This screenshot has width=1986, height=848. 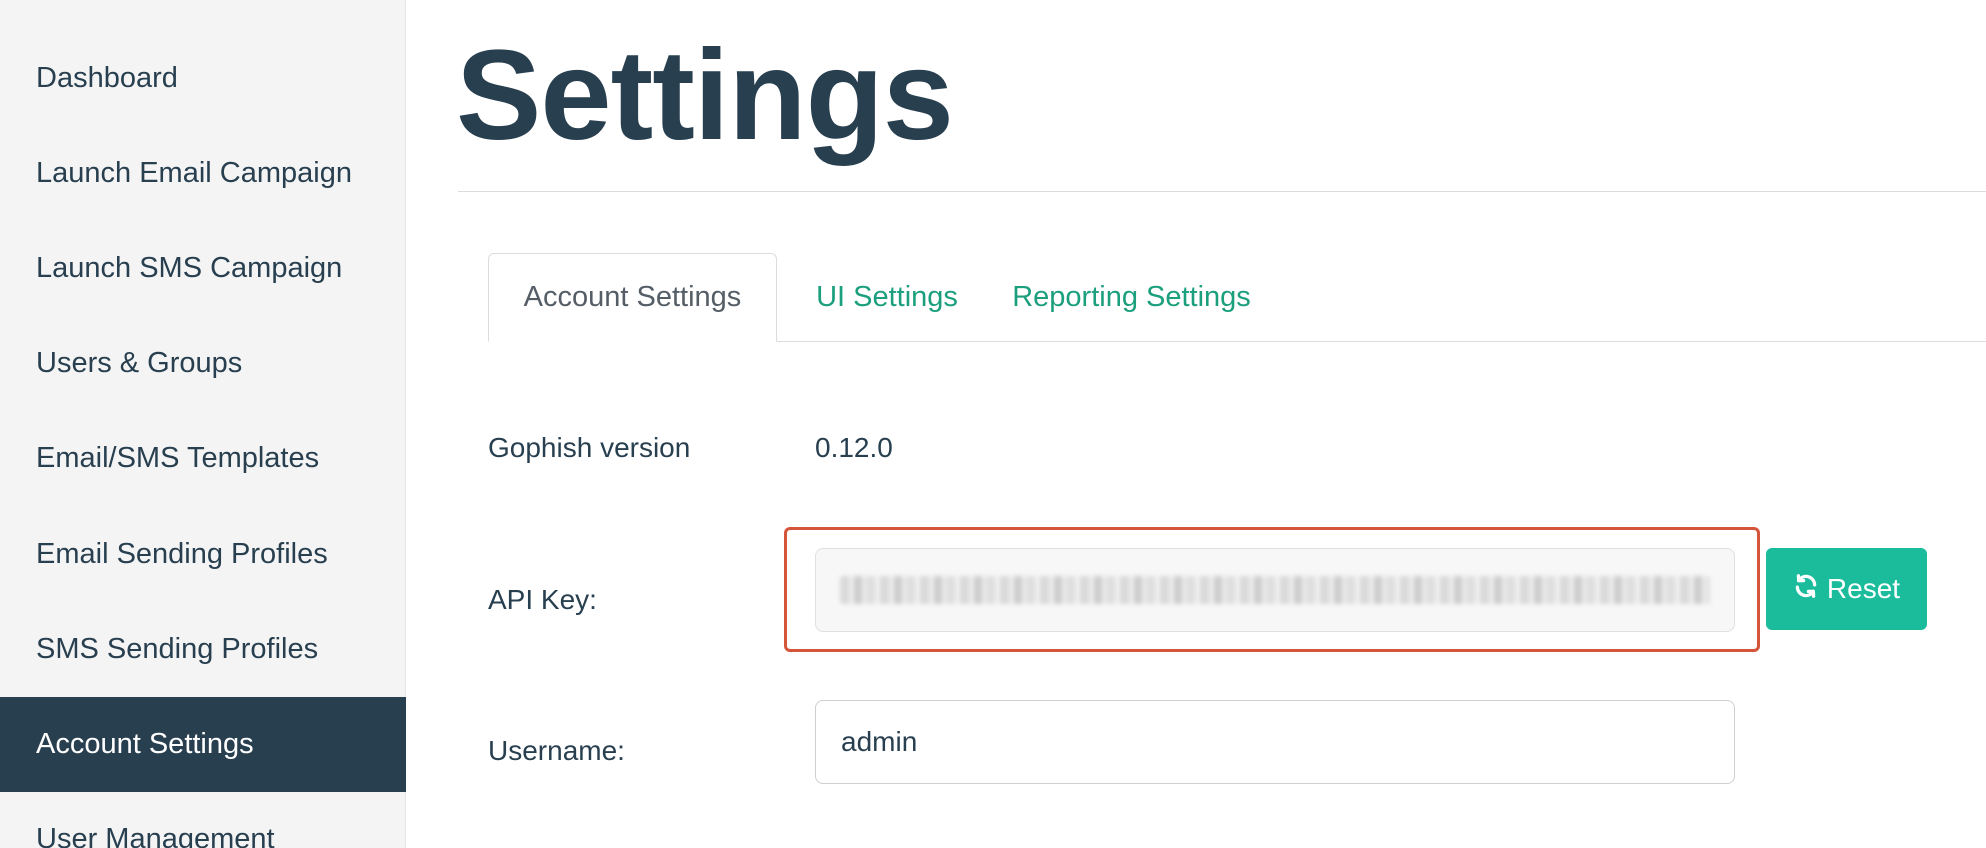 What do you see at coordinates (194, 173) in the screenshot?
I see `sidebar-item-label: Launch Email Campaign` at bounding box center [194, 173].